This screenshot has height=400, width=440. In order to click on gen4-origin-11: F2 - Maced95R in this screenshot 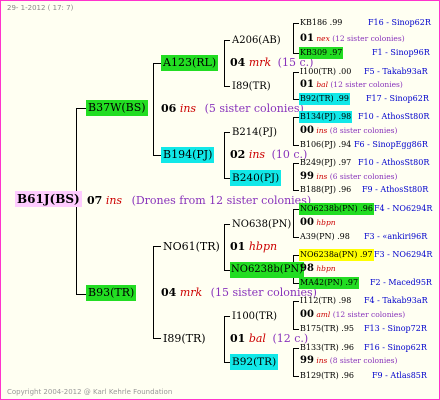, I will do `click(401, 282)`.